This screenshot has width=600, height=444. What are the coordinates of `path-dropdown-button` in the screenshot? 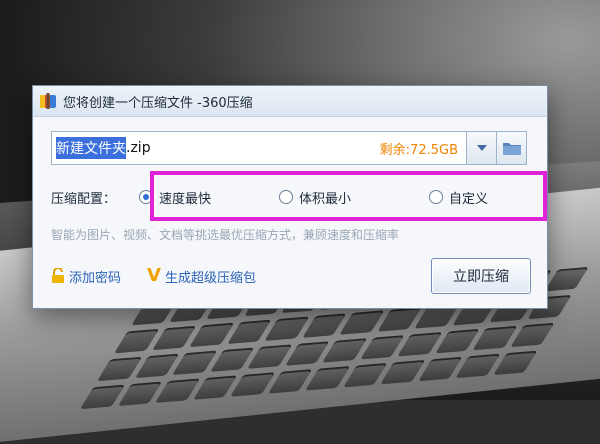 It's located at (482, 148).